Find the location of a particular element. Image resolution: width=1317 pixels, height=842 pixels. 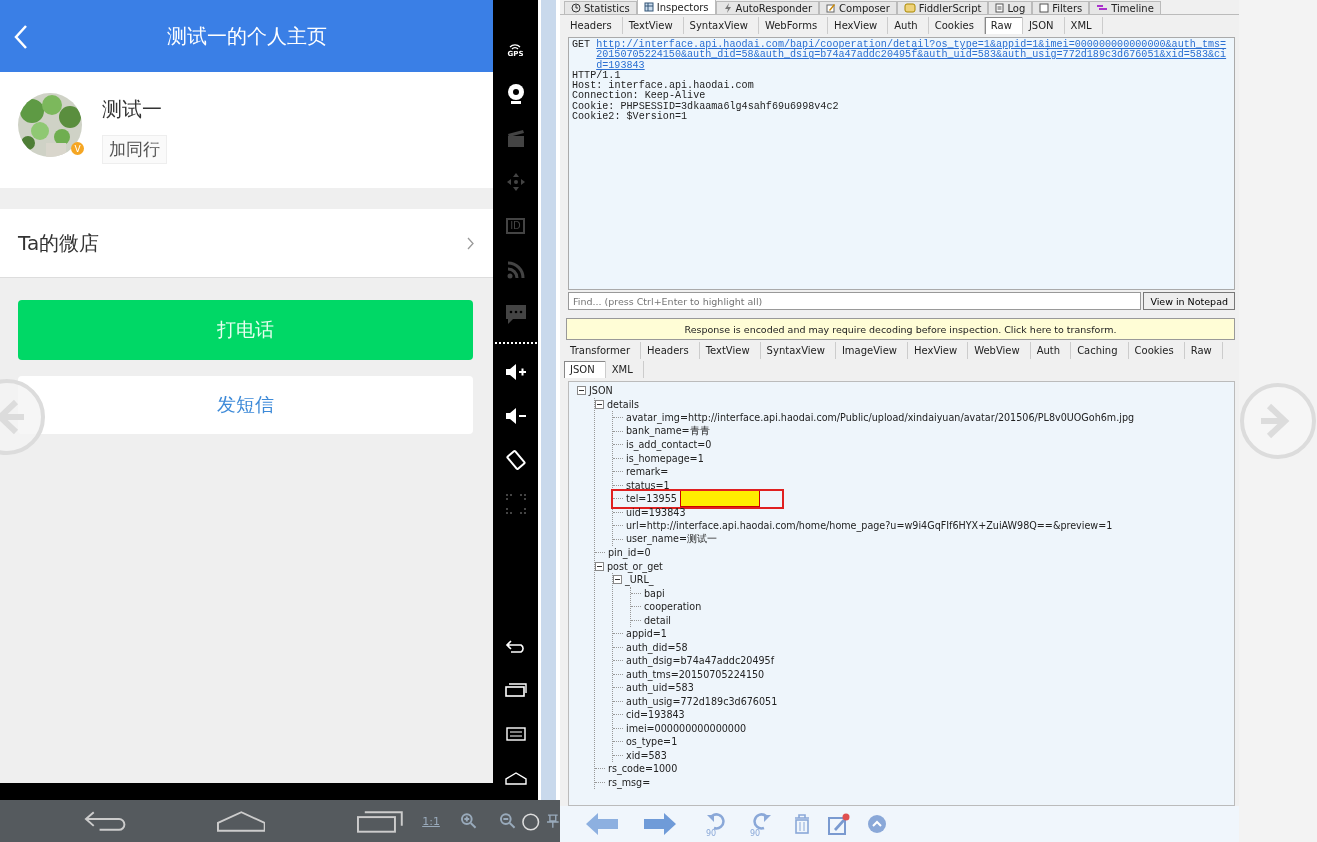

tree-node: auth_uid=583 is located at coordinates (660, 688).